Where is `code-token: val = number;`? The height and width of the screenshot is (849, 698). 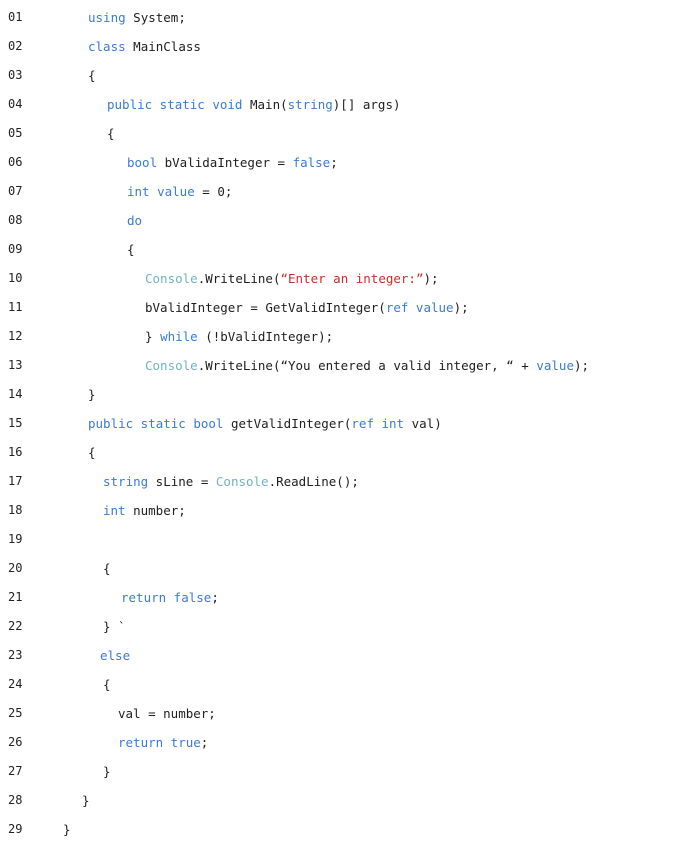
code-token: val = number; is located at coordinates (167, 713).